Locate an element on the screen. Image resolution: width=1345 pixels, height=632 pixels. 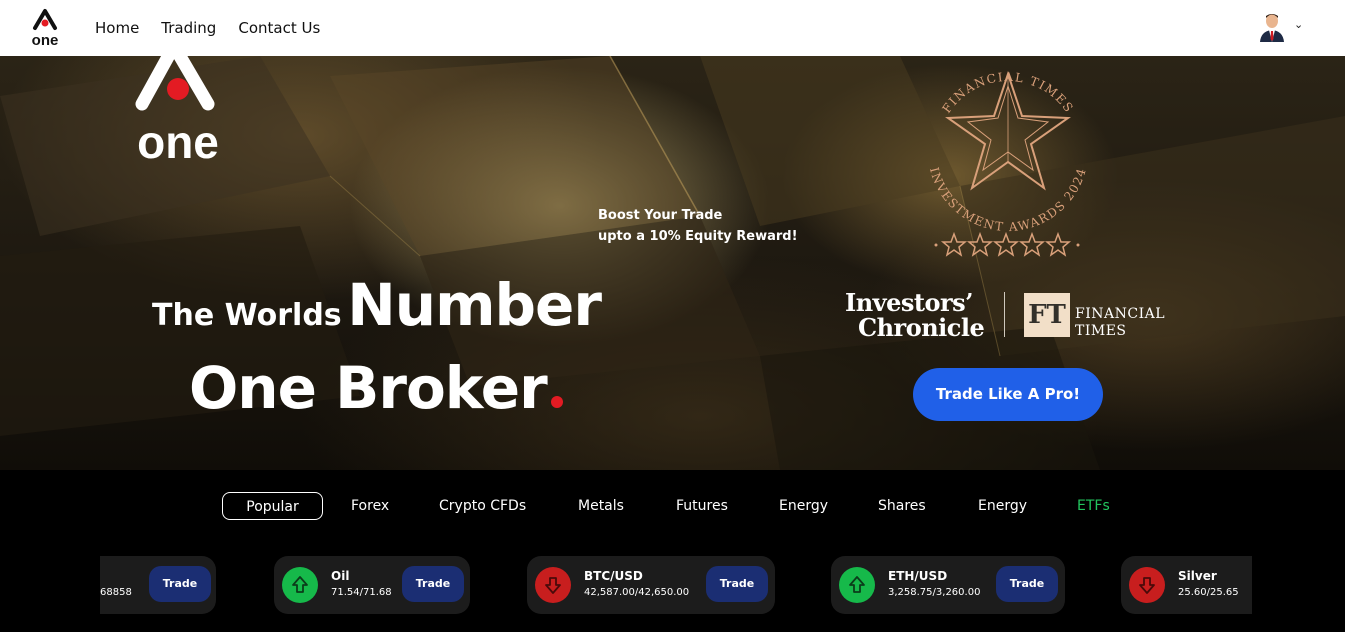
tab-popular: Popular is located at coordinates (272, 506).